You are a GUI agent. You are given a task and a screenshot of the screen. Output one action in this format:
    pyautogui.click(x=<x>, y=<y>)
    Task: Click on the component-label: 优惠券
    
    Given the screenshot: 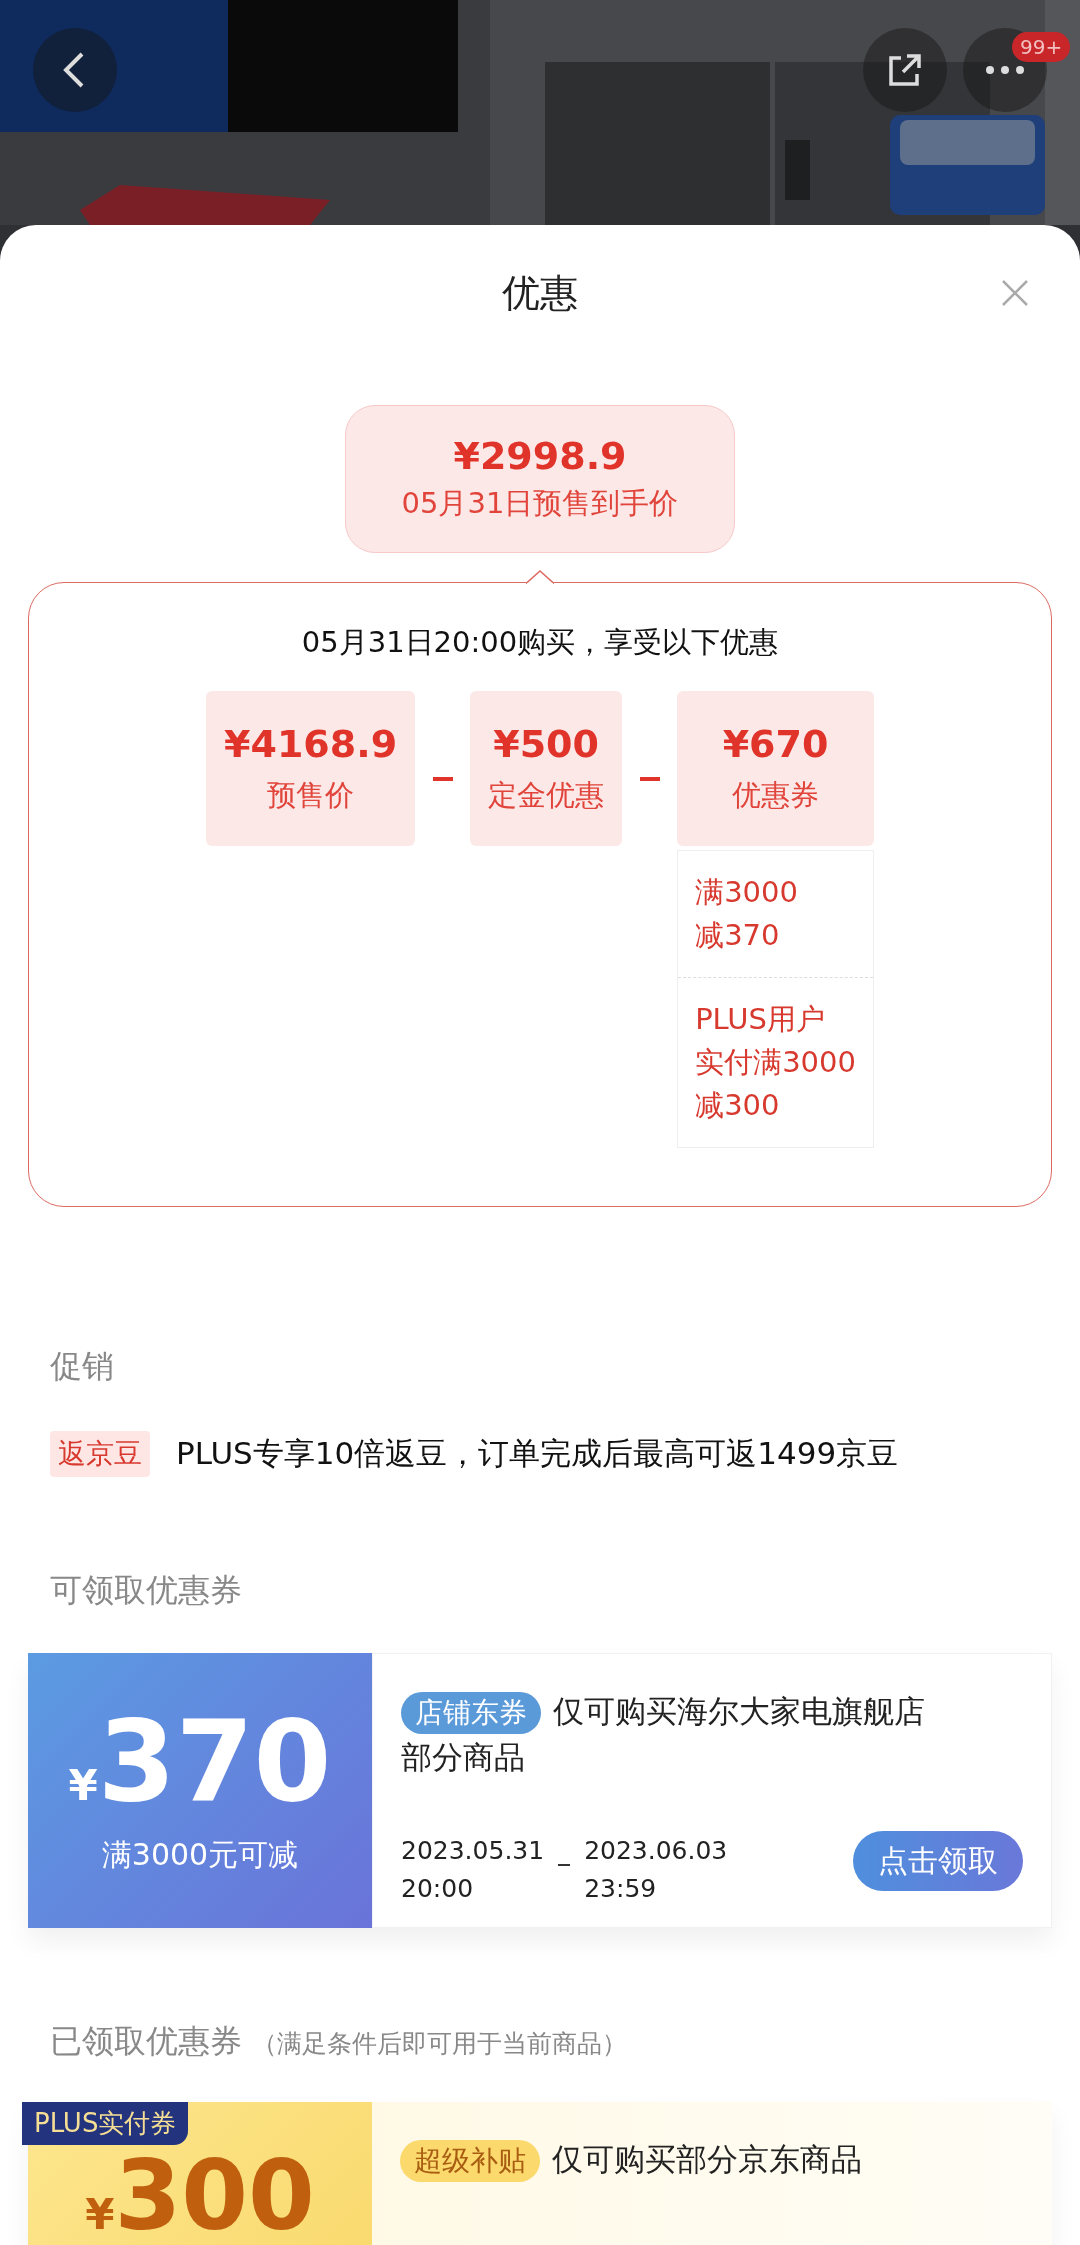 What is the action you would take?
    pyautogui.click(x=776, y=795)
    